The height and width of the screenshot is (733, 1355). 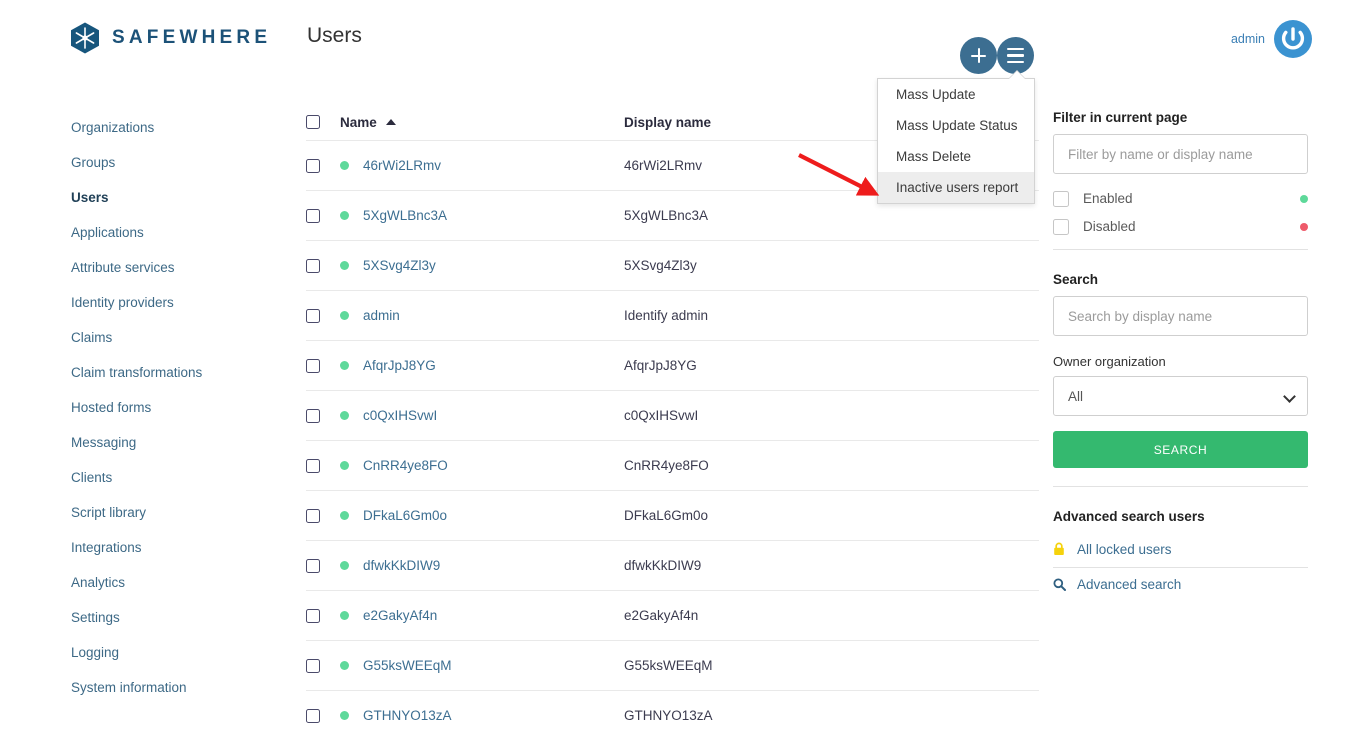 What do you see at coordinates (1304, 198) in the screenshot?
I see `enabled-status-dot-icon` at bounding box center [1304, 198].